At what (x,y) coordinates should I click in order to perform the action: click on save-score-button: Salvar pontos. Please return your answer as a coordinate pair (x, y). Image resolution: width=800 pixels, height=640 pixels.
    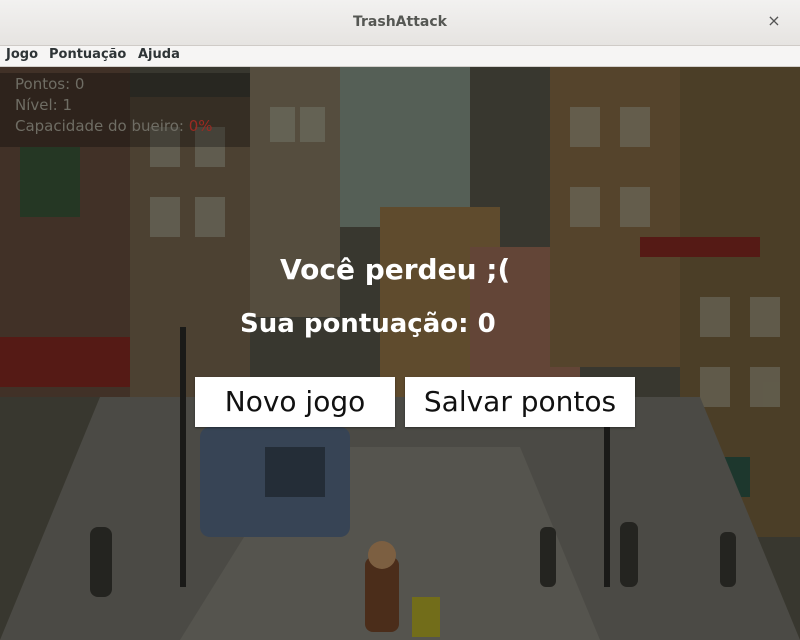
    Looking at the image, I should click on (520, 402).